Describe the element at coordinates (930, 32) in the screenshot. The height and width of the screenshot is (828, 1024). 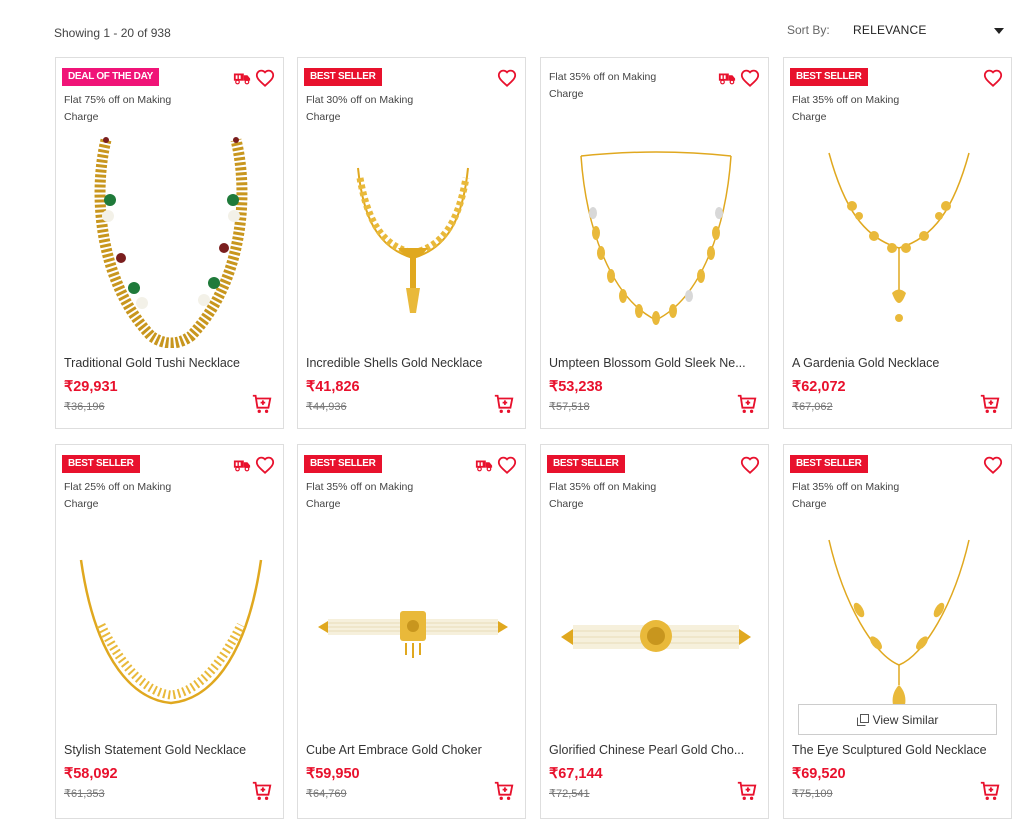
I see `sort-dropdown: RELEVANCE` at that location.